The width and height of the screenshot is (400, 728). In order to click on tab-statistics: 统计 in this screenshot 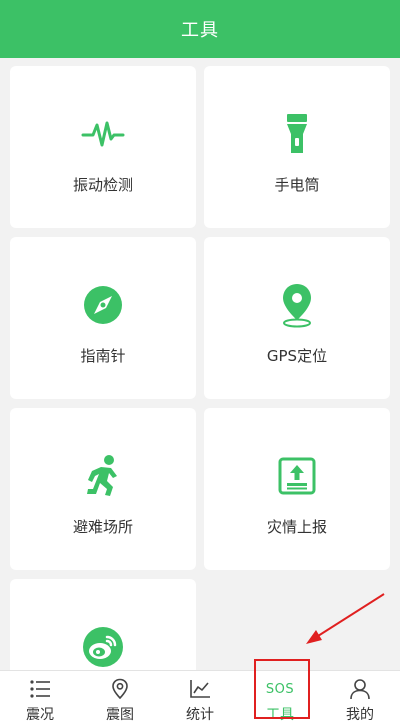, I will do `click(200, 699)`.